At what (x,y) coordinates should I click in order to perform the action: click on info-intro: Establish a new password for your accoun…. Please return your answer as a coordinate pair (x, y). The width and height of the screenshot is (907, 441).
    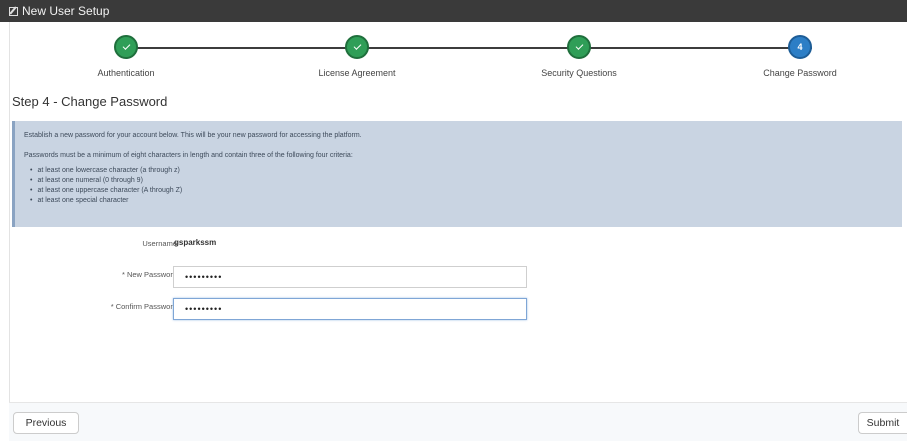
    Looking at the image, I should click on (193, 135).